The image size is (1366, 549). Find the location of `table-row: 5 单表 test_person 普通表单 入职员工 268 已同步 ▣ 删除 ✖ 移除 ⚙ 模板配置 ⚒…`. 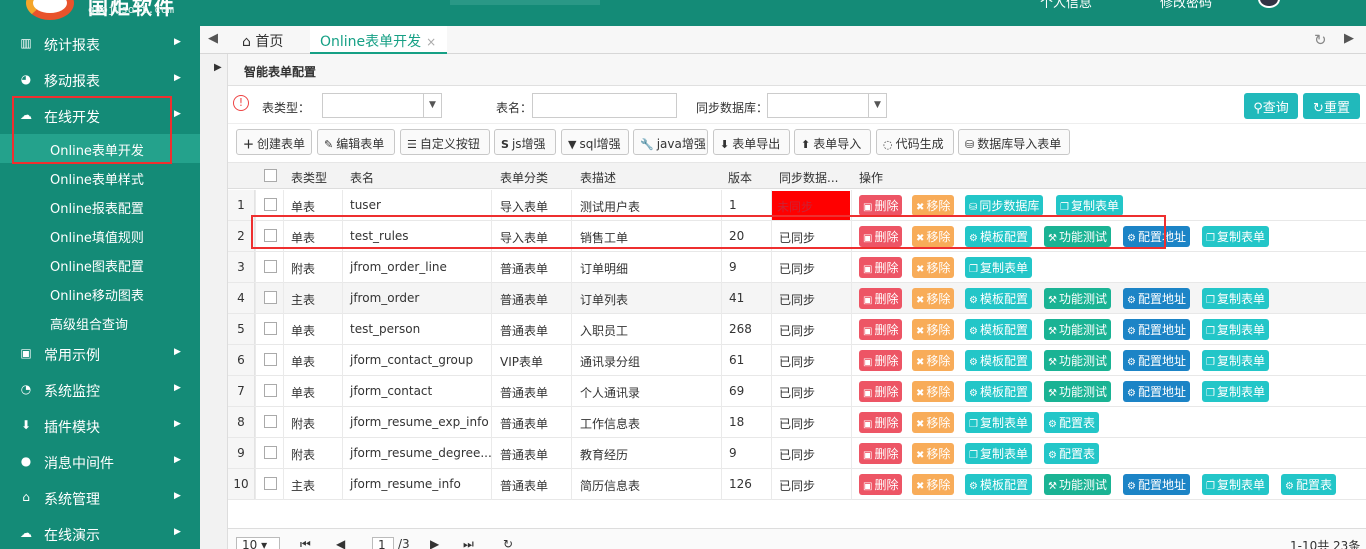

table-row: 5 单表 test_person 普通表单 入职员工 268 已同步 ▣ 删除 ✖ 移除 ⚙ 模板配置 ⚒… is located at coordinates (797, 329).